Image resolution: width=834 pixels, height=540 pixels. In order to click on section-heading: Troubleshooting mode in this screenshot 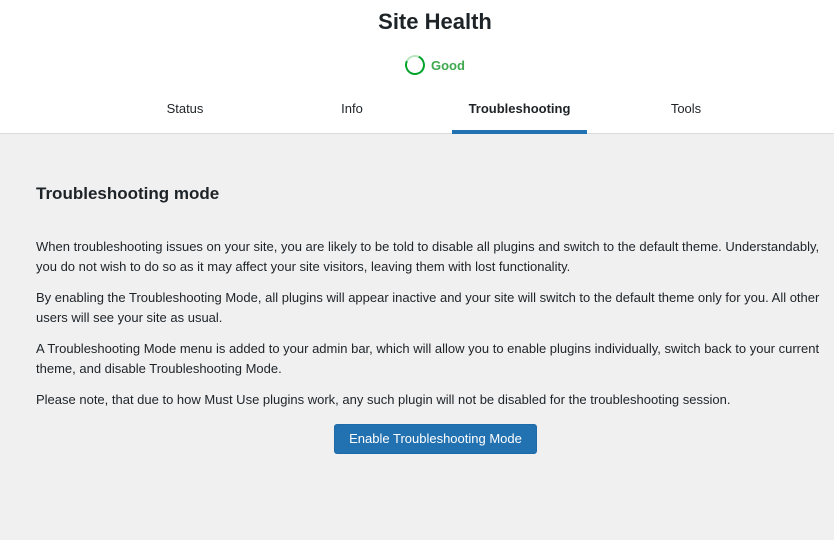, I will do `click(128, 193)`.